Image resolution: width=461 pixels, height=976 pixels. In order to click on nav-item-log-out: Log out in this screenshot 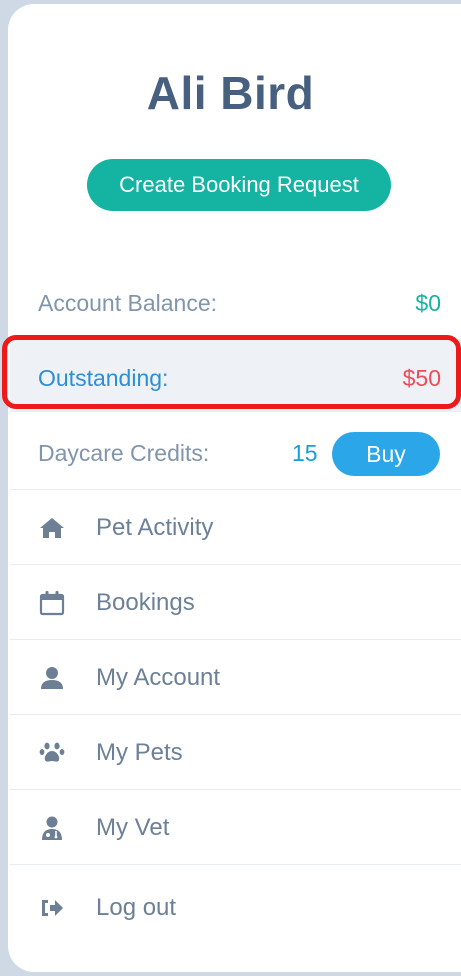, I will do `click(235, 907)`.